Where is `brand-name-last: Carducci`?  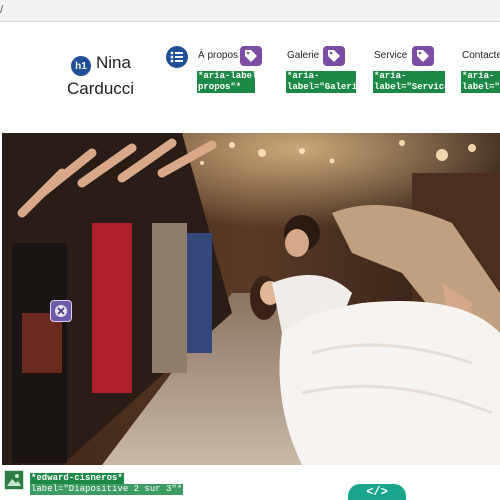 brand-name-last: Carducci is located at coordinates (100, 89).